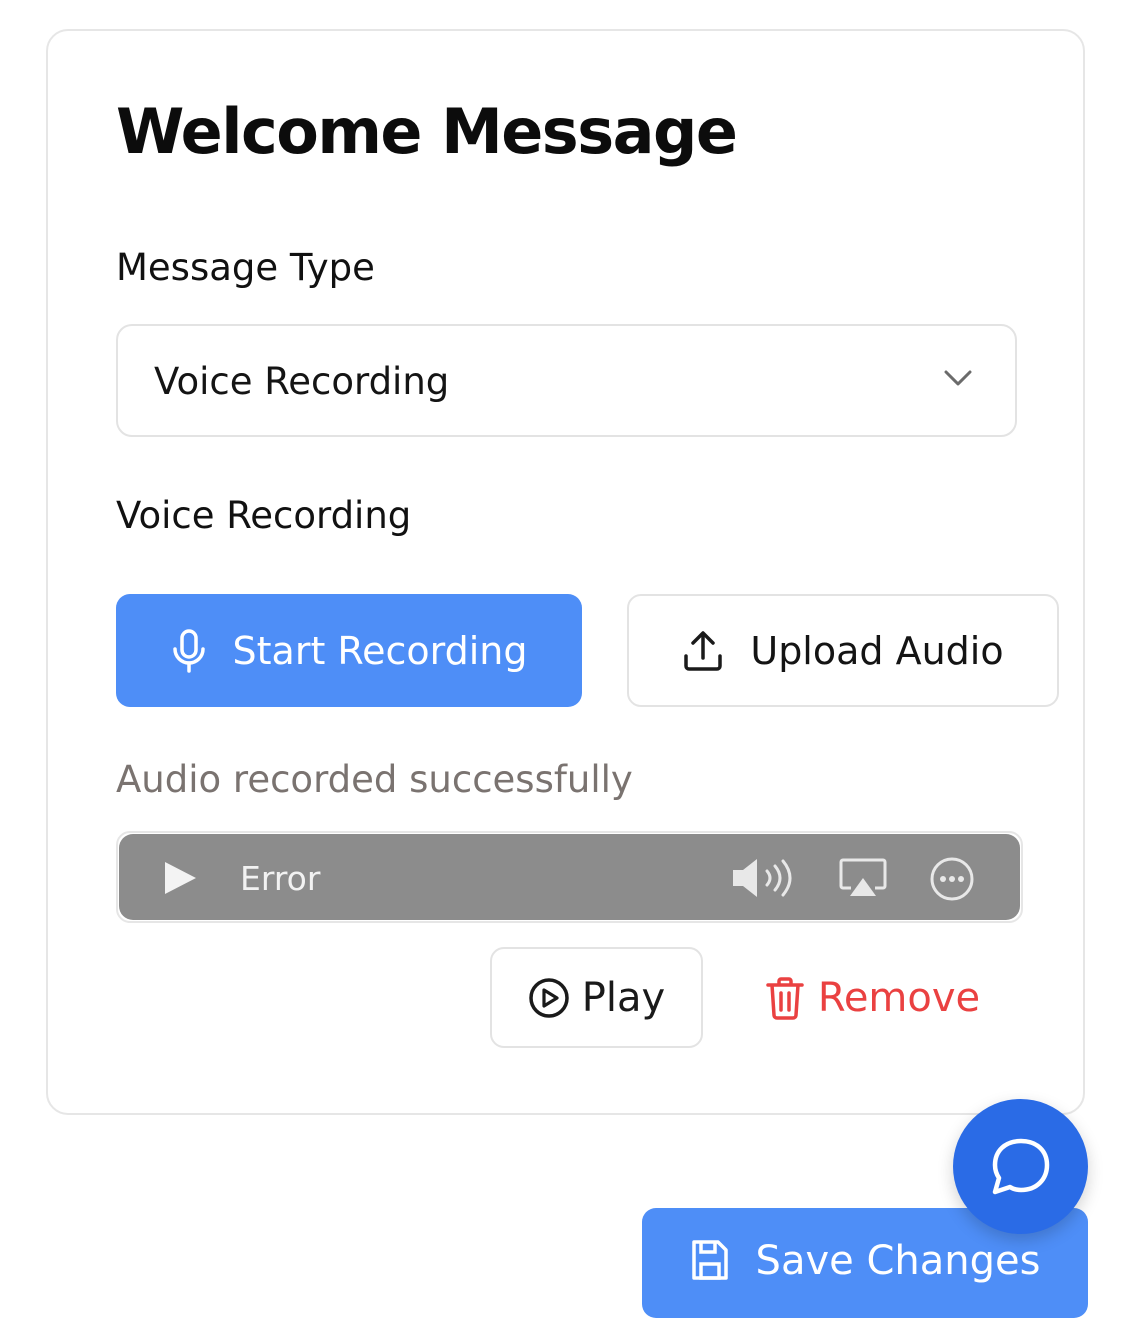 This screenshot has height=1318, width=1133. I want to click on airplay-icon, so click(863, 878).